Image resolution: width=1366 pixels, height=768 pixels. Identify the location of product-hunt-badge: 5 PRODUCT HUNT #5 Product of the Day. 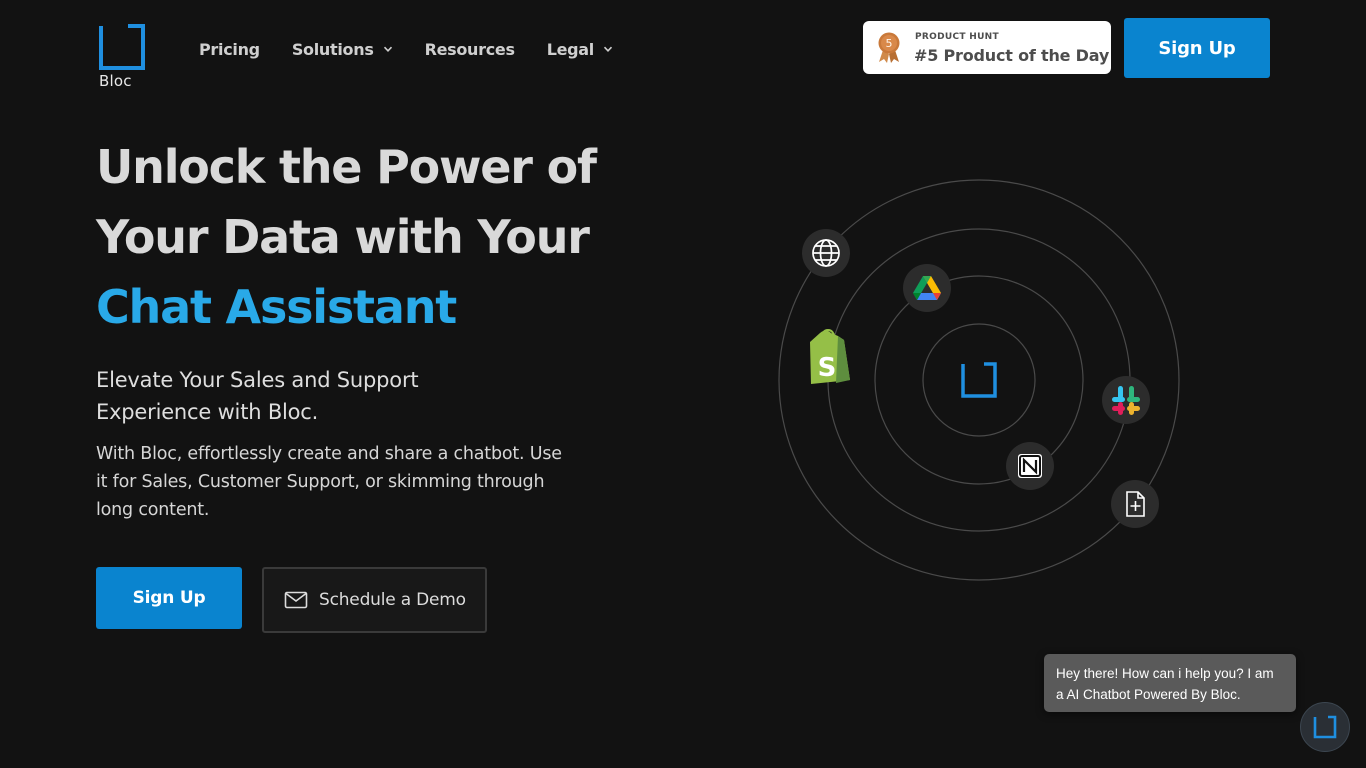
(987, 47).